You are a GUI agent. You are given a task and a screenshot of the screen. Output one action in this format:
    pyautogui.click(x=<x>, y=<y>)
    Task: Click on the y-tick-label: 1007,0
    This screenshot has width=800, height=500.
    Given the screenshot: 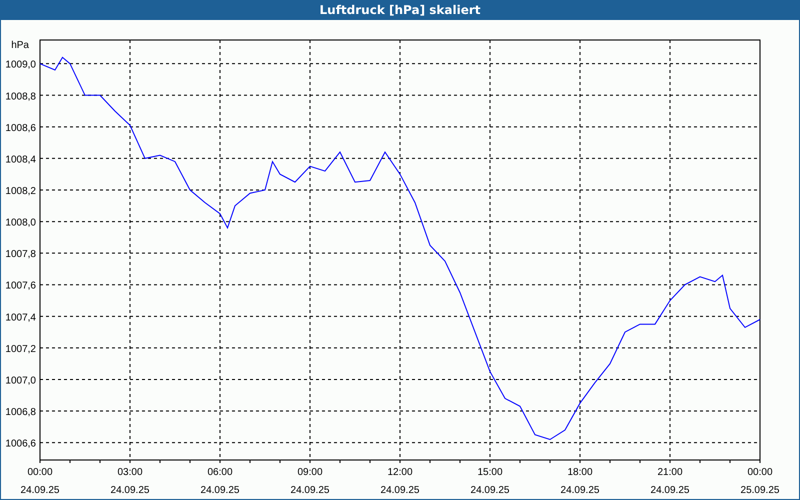 What is the action you would take?
    pyautogui.click(x=20, y=380)
    